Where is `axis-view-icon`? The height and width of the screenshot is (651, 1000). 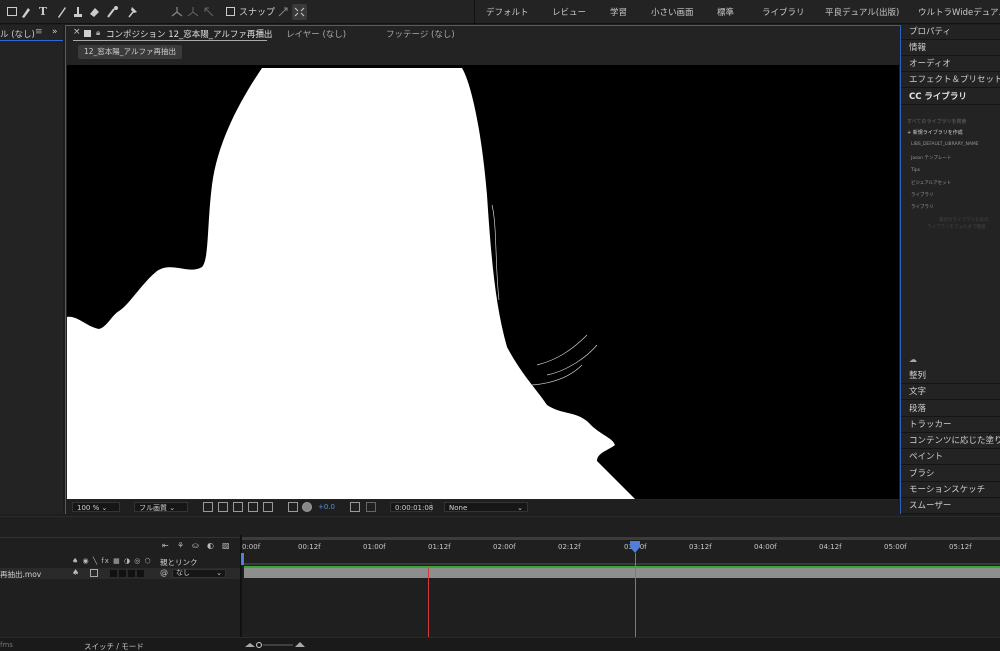 axis-view-icon is located at coordinates (209, 12).